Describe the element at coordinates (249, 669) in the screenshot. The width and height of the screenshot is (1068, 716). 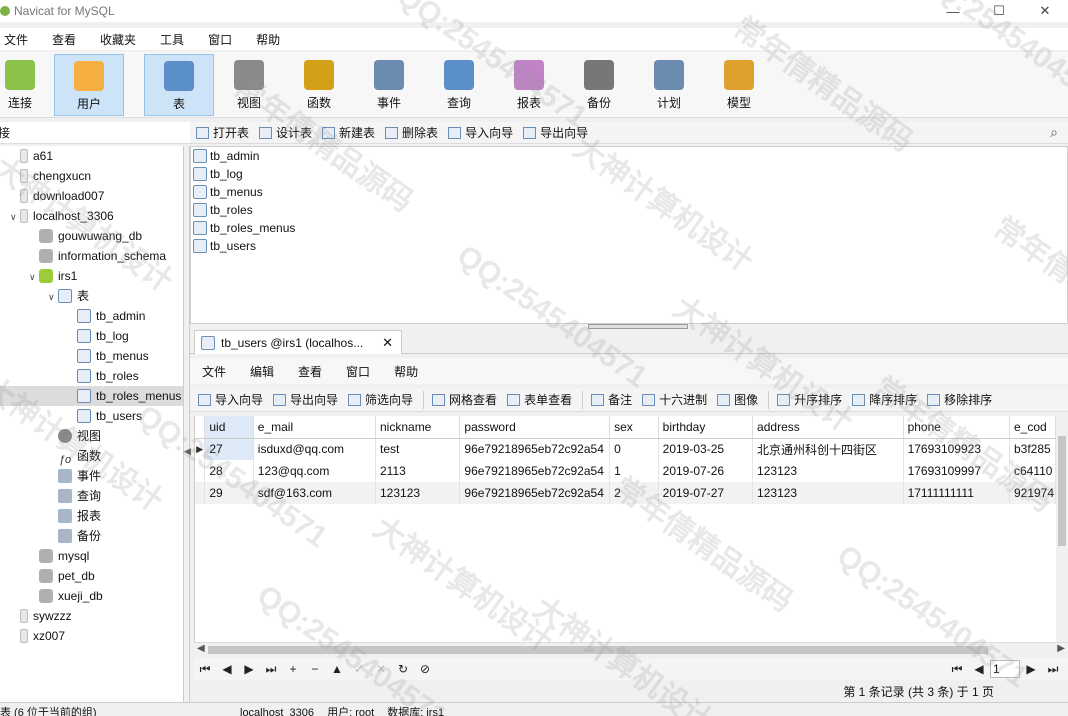
I see `next-record-button: ▶` at that location.